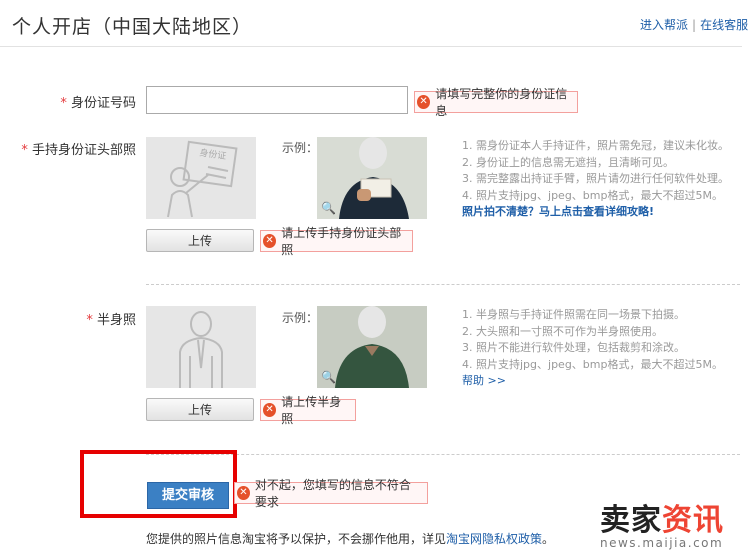  What do you see at coordinates (595, 178) in the screenshot?
I see `hand-tip-3: 3. 需完整露出持证手臂，照片请勿进行任何软件处理。` at bounding box center [595, 178].